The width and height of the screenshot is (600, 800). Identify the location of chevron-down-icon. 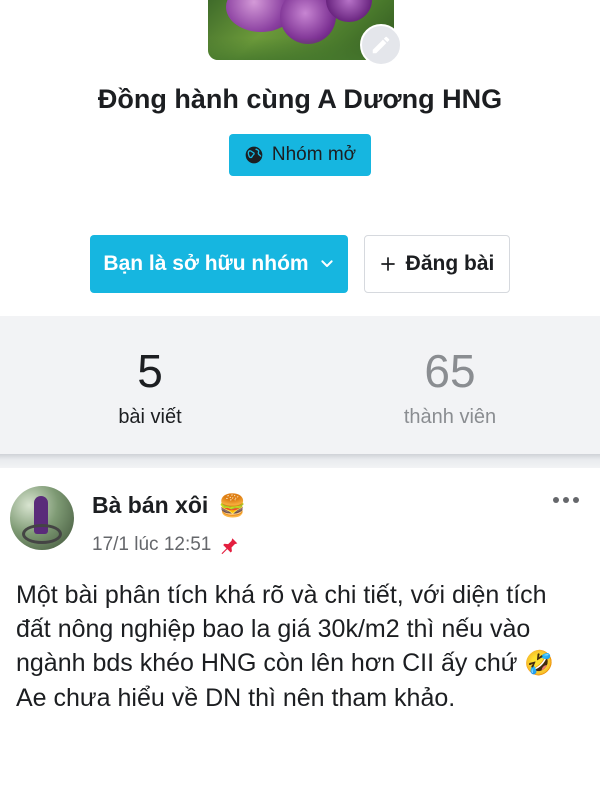
(326, 263).